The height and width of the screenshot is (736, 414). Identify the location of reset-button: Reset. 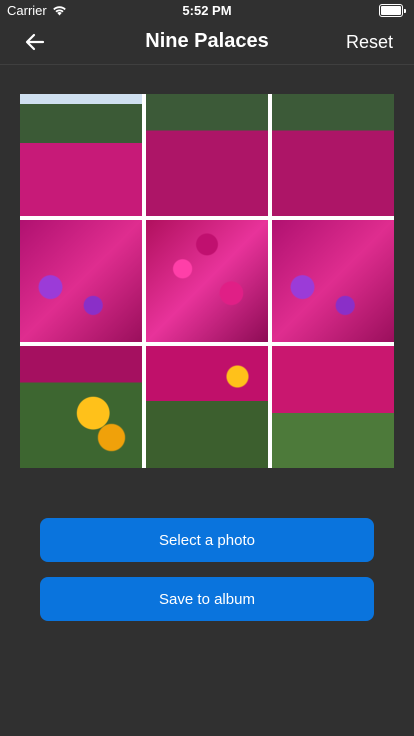
(369, 42).